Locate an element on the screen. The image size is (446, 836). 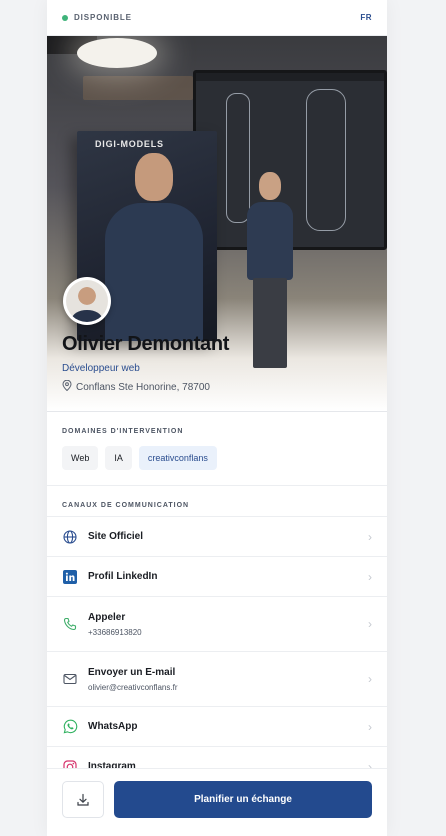
globe-icon is located at coordinates (70, 537).